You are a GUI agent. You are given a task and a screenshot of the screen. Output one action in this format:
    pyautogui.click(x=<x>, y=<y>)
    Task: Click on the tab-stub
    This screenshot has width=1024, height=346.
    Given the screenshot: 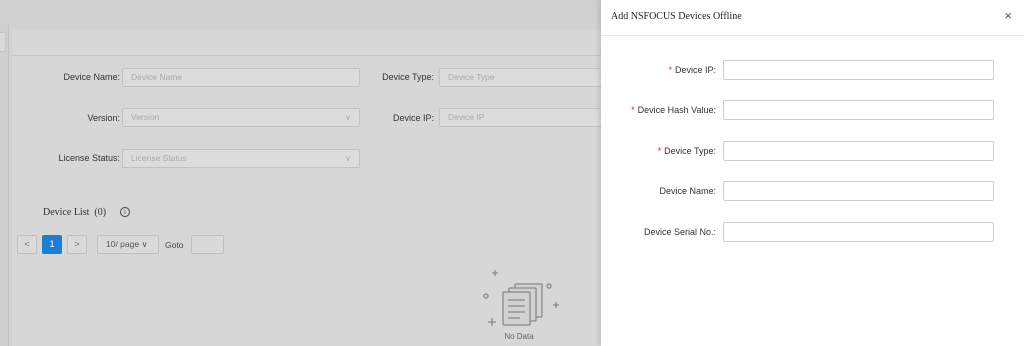 What is the action you would take?
    pyautogui.click(x=3, y=42)
    